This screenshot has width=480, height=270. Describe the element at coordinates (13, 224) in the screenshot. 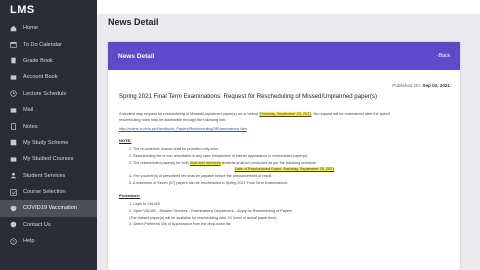

I see `phone-icon` at that location.